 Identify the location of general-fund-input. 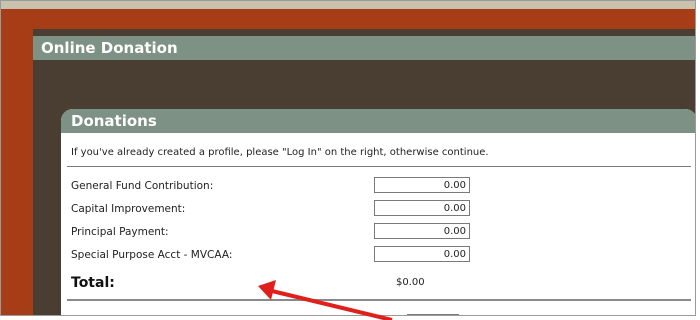
(422, 185).